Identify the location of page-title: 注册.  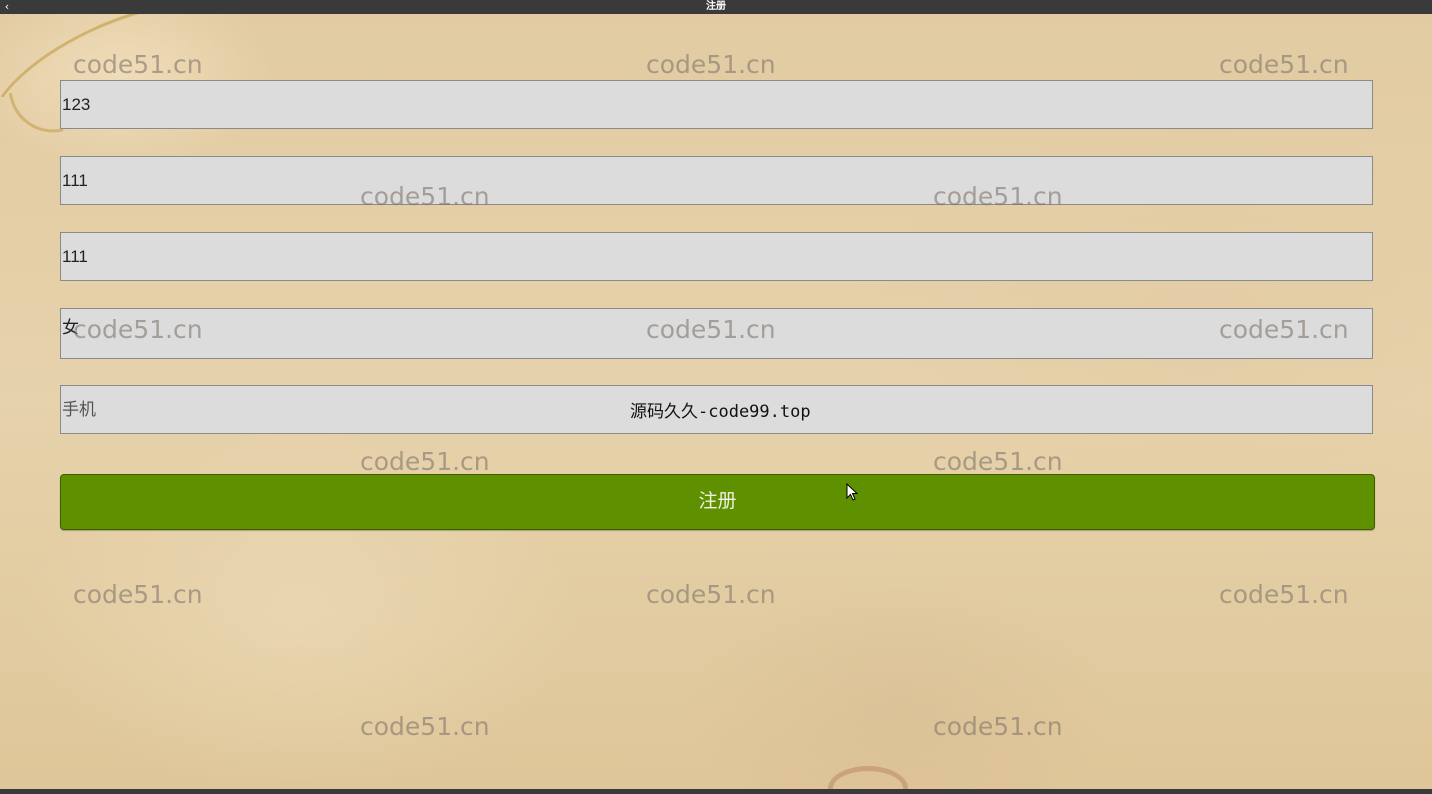
(716, 6).